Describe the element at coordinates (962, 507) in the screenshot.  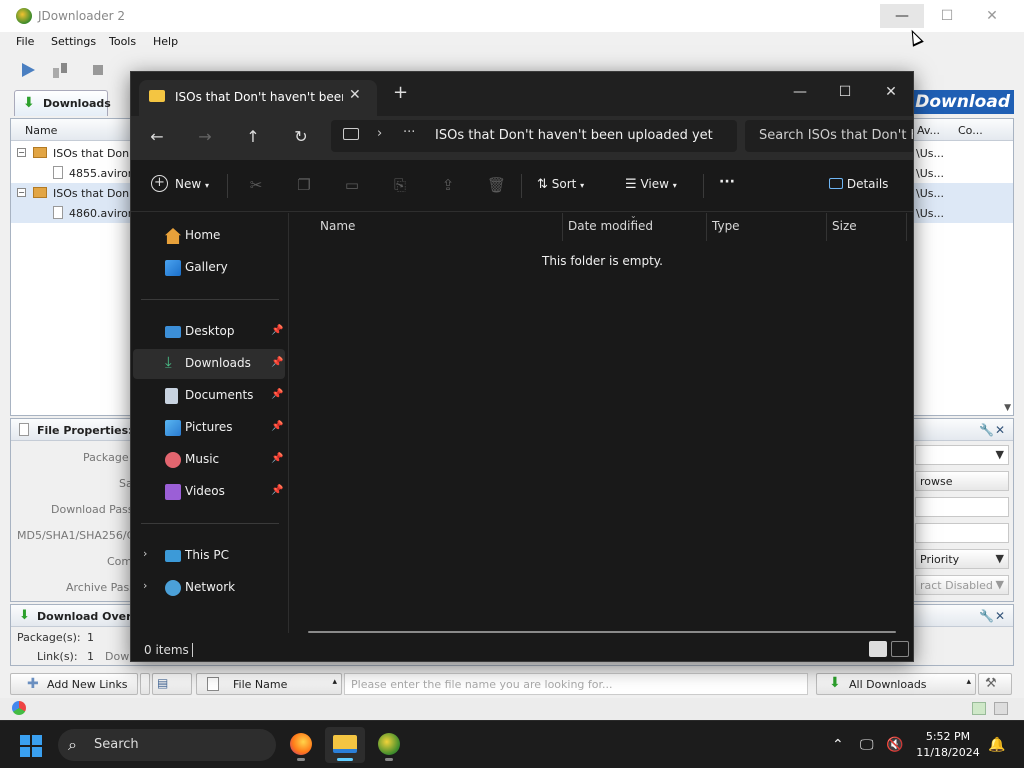
I see `download-password-field` at that location.